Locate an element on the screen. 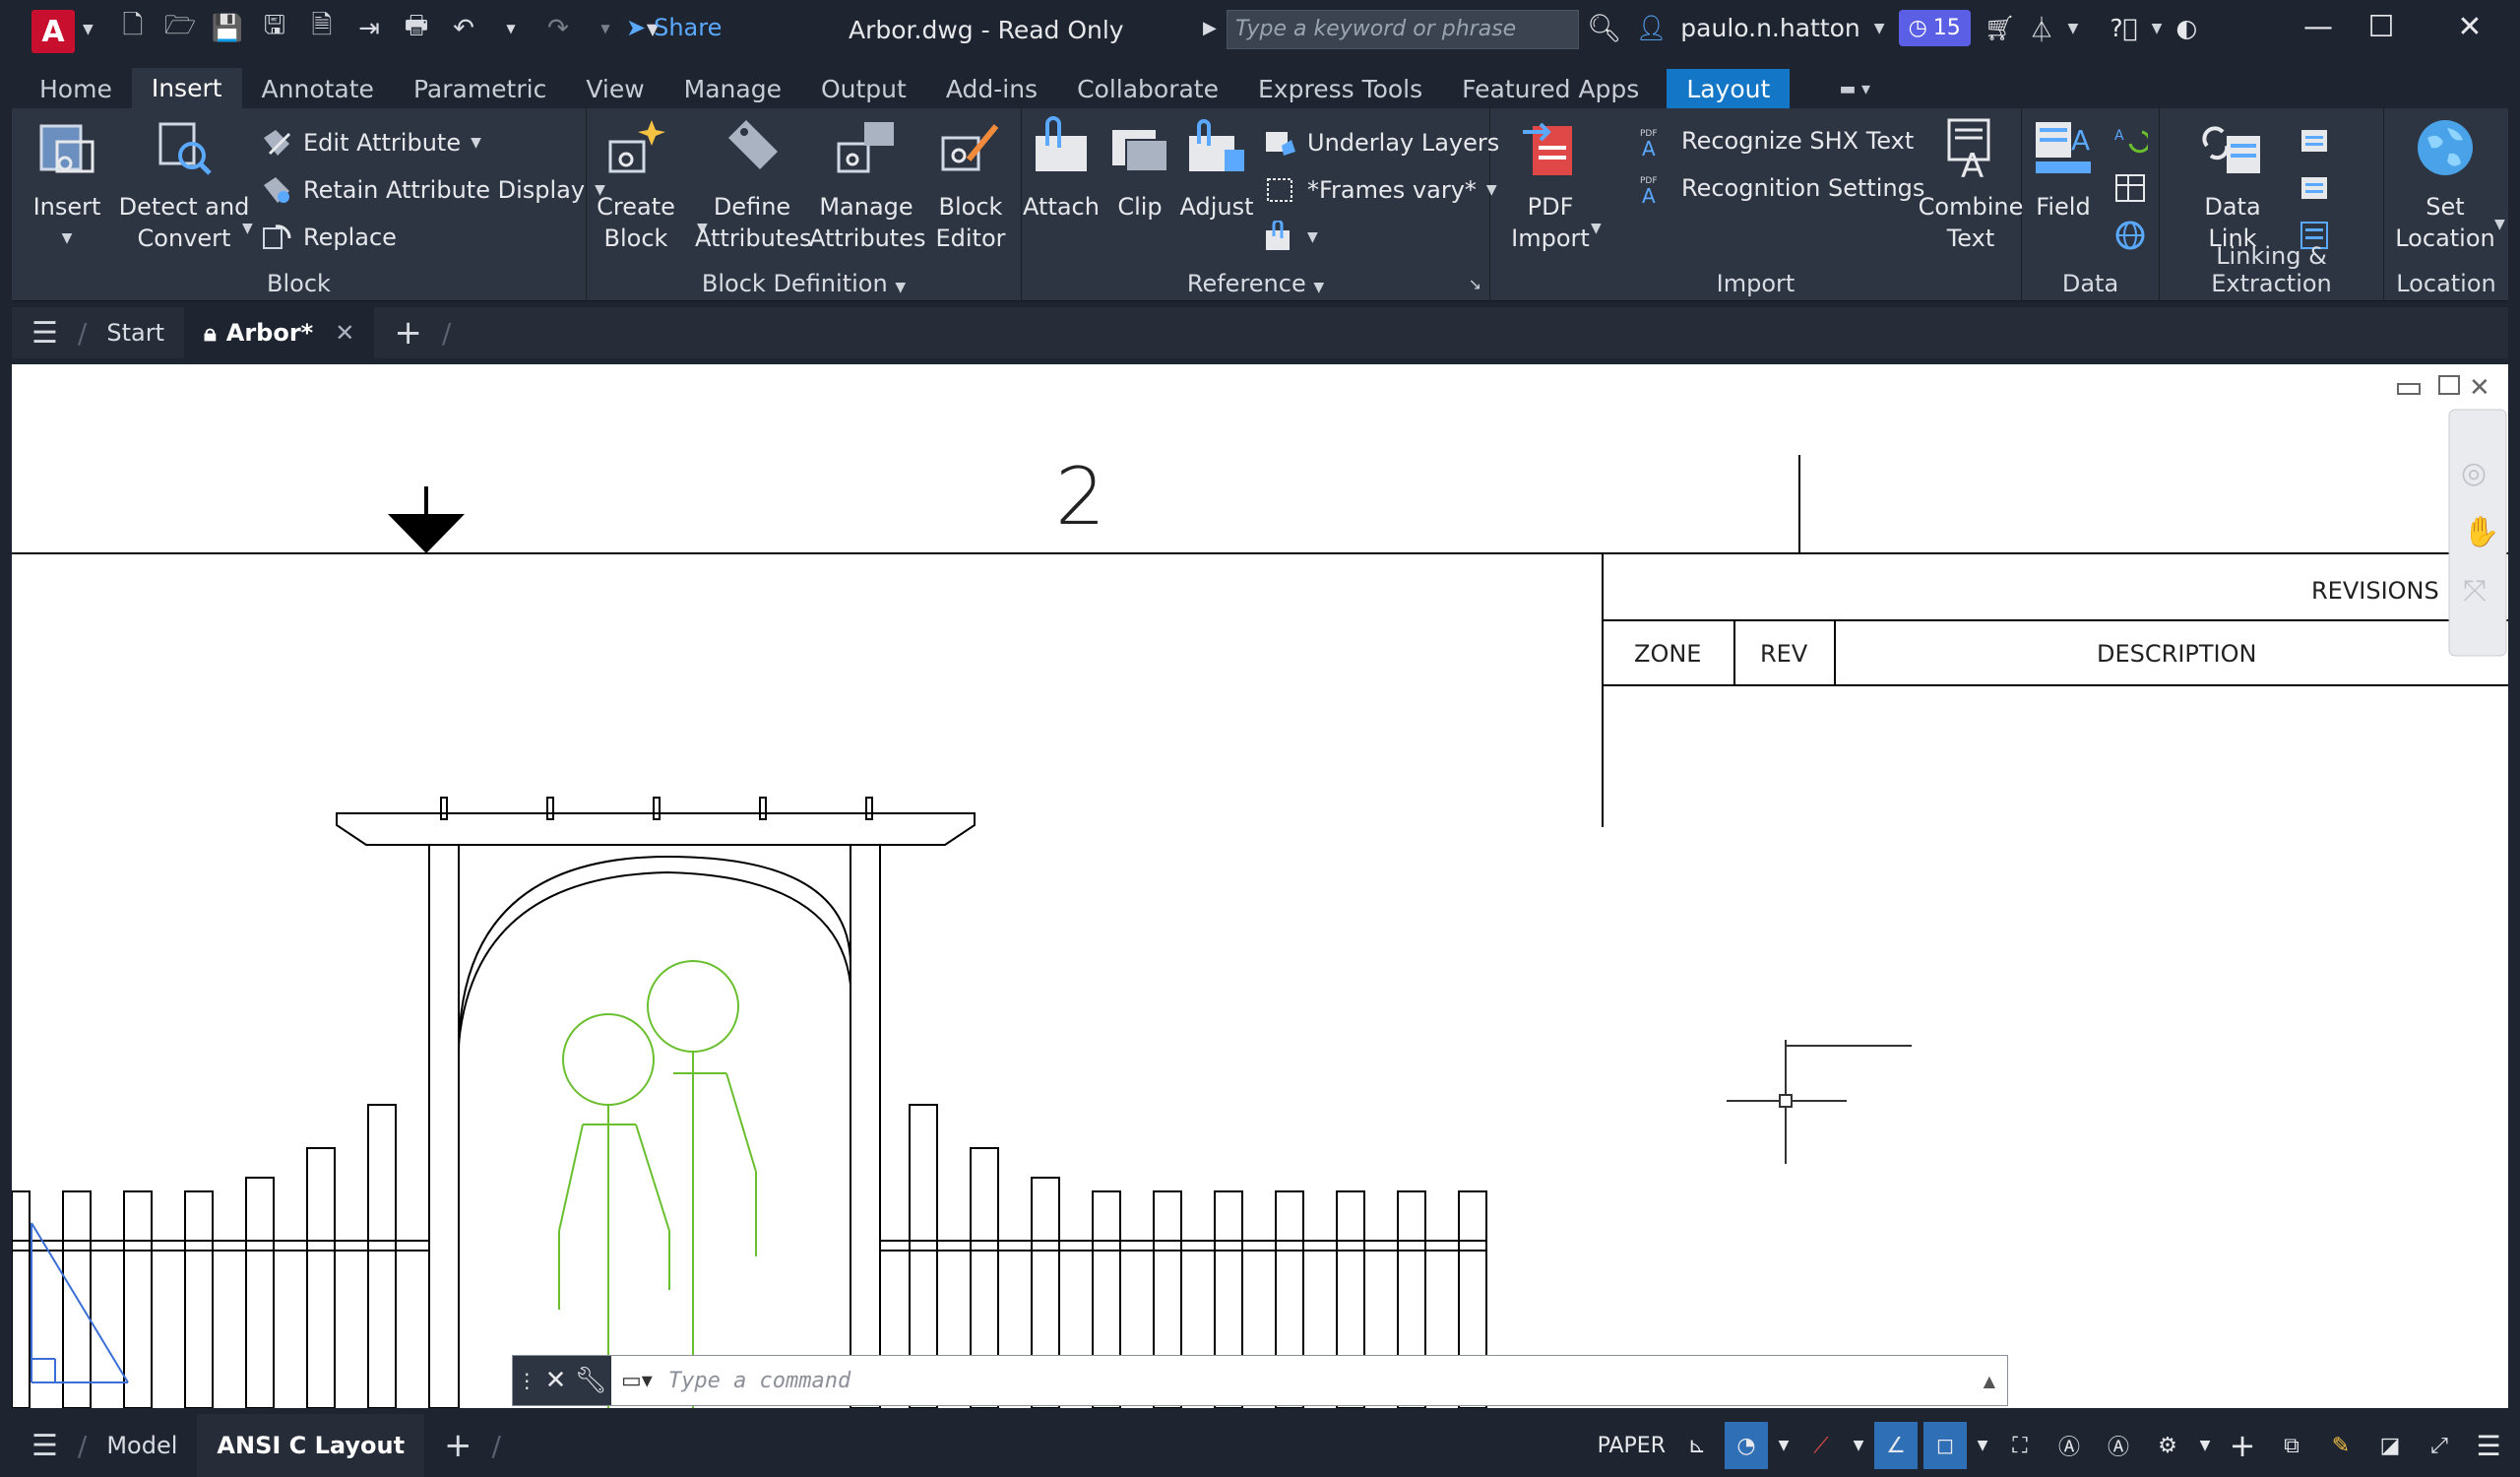 The width and height of the screenshot is (2520, 1477). navigation-bar: ◎ ✋ ⤧ is located at coordinates (2477, 533).